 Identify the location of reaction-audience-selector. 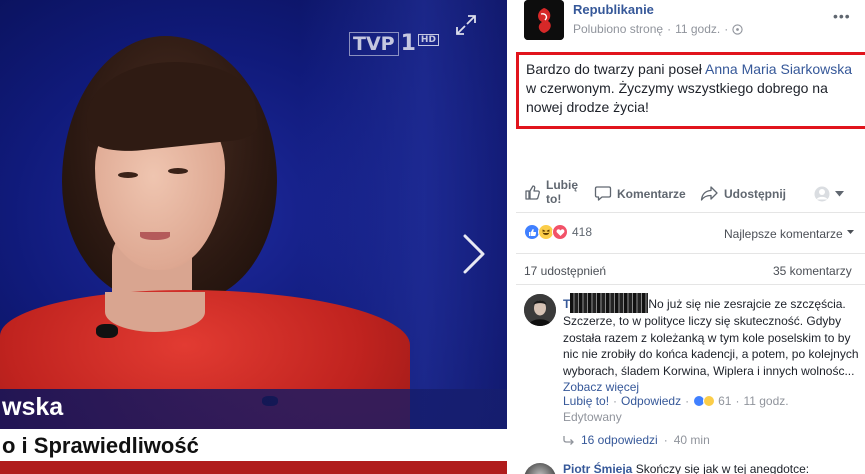
(828, 194).